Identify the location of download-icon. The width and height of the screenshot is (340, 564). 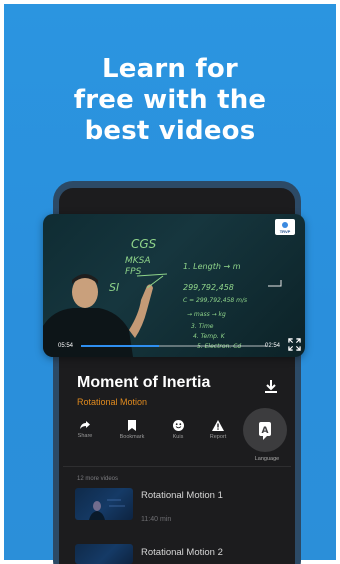
(271, 386).